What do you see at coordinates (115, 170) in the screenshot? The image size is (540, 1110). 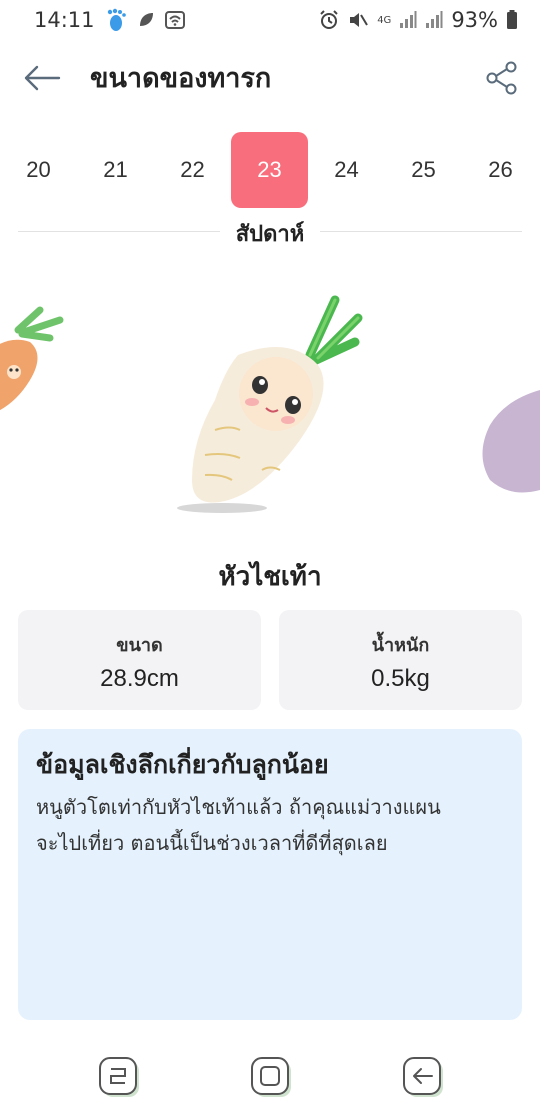 I see `week-item: 21` at bounding box center [115, 170].